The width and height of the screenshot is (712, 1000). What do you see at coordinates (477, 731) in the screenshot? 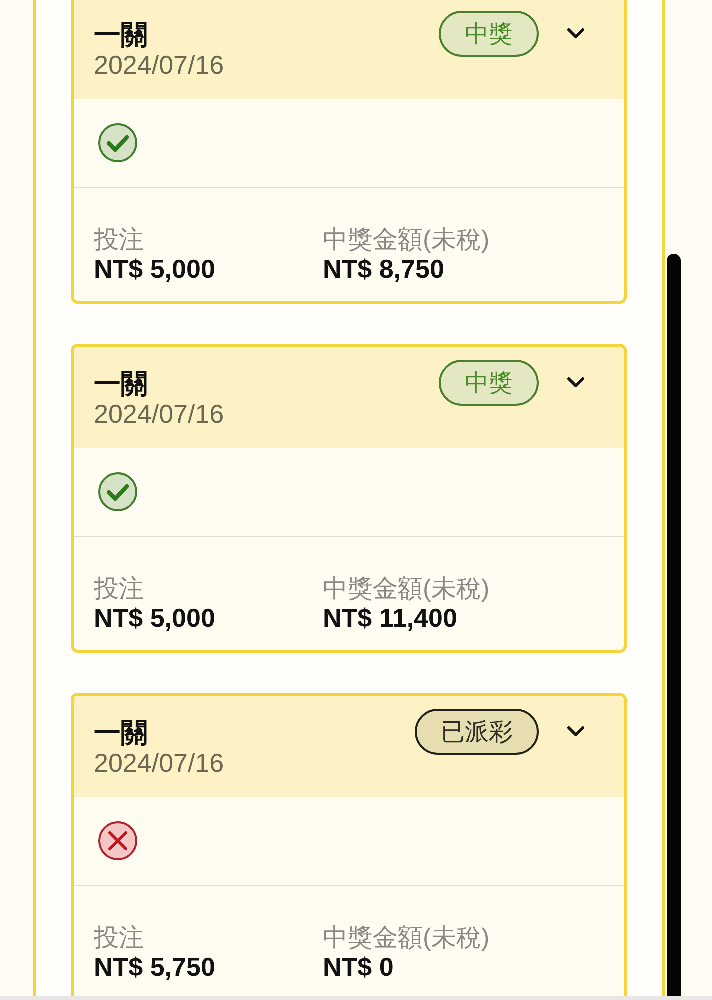
I see `status-badge: 已派彩` at bounding box center [477, 731].